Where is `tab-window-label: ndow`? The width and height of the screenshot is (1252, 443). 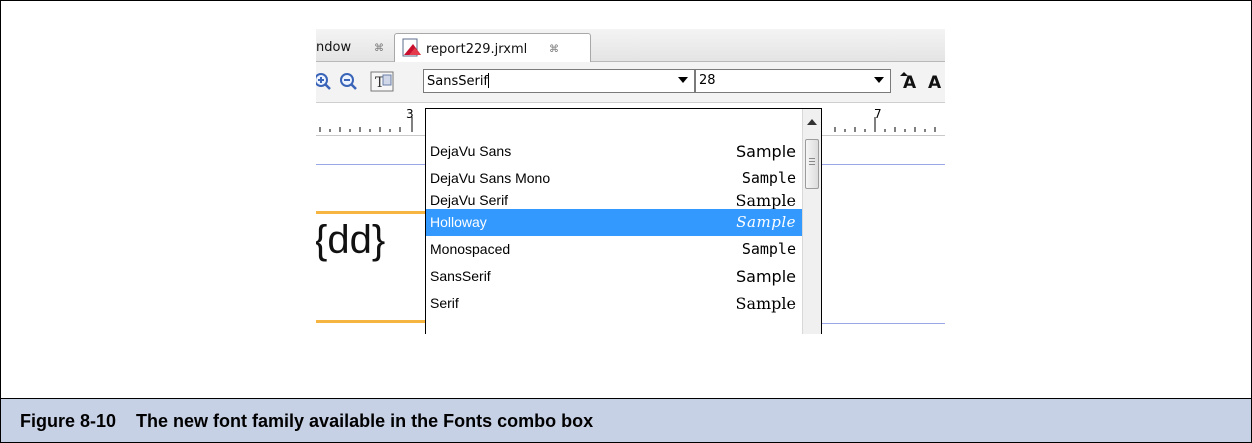
tab-window-label: ndow is located at coordinates (334, 47).